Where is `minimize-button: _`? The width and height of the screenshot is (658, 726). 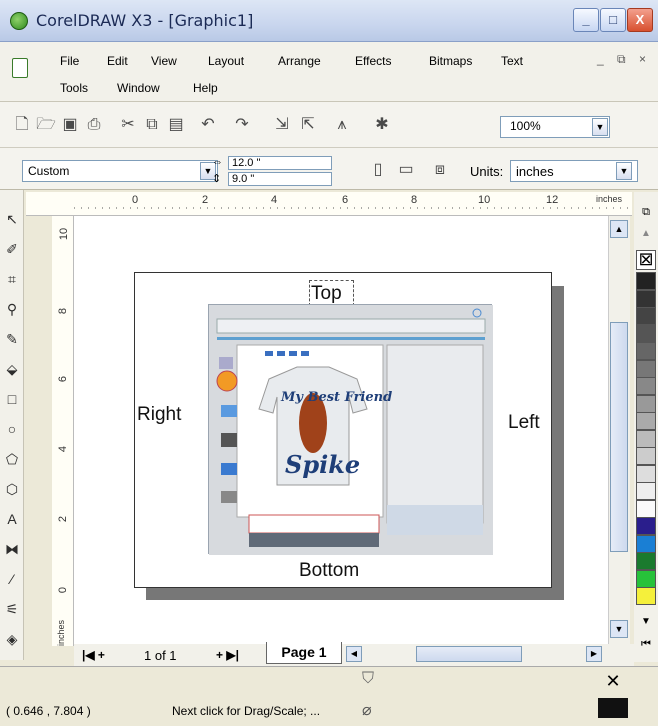 minimize-button: _ is located at coordinates (586, 20).